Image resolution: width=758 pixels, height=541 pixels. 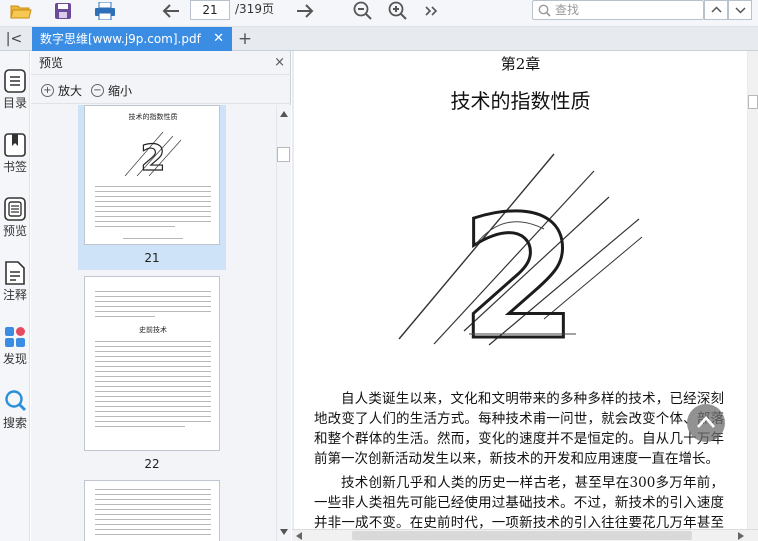 I want to click on folder-icon, so click(x=21, y=12).